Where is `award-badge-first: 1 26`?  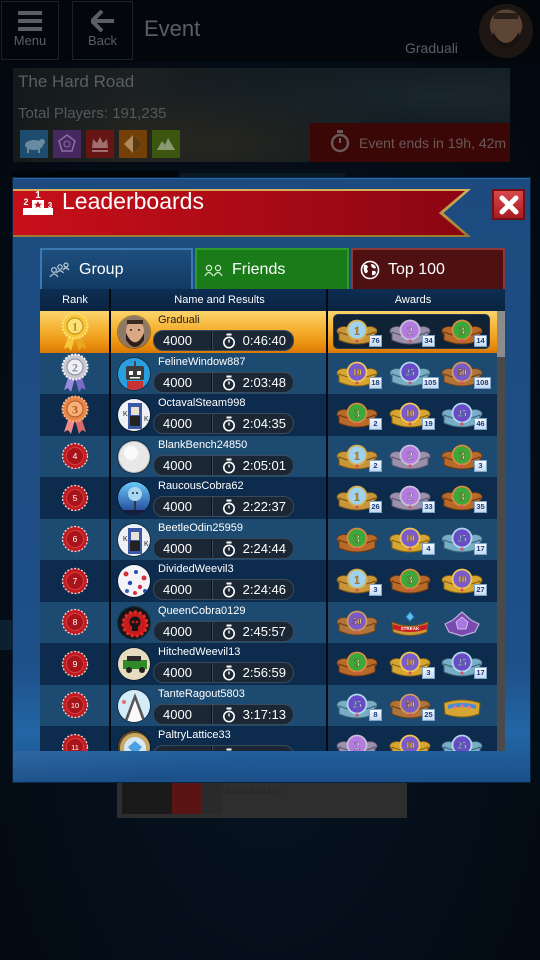 award-badge-first: 1 26 is located at coordinates (359, 499).